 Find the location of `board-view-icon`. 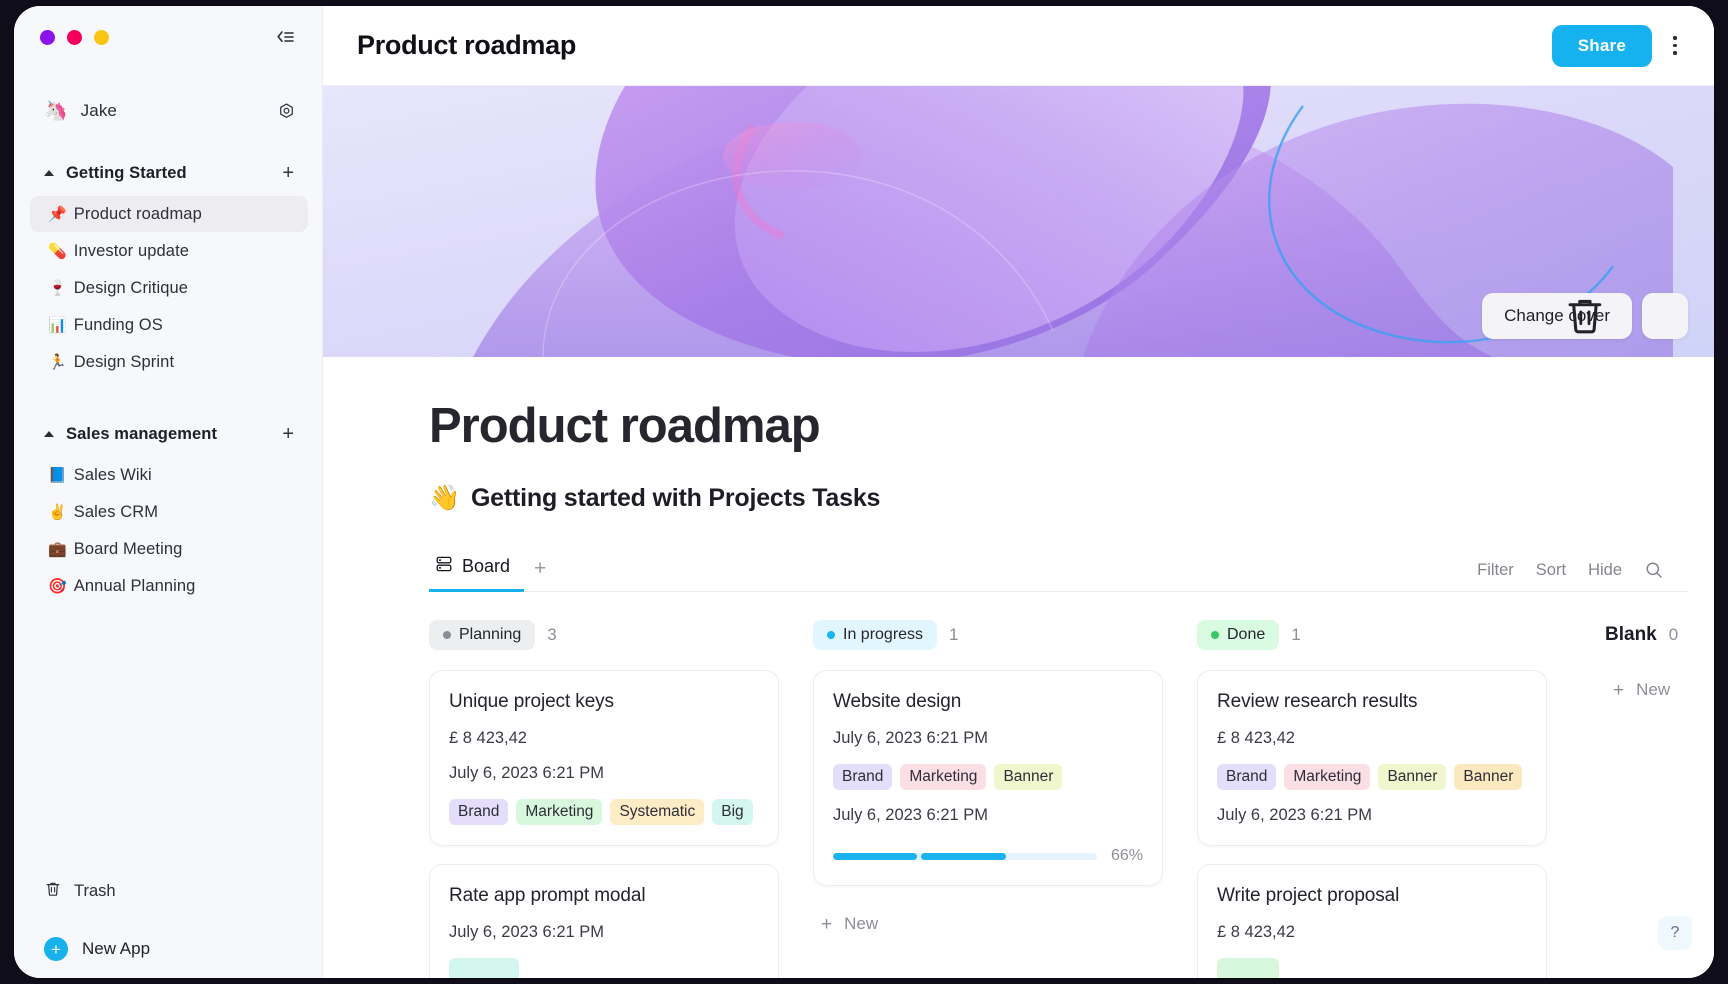

board-view-icon is located at coordinates (444, 566).